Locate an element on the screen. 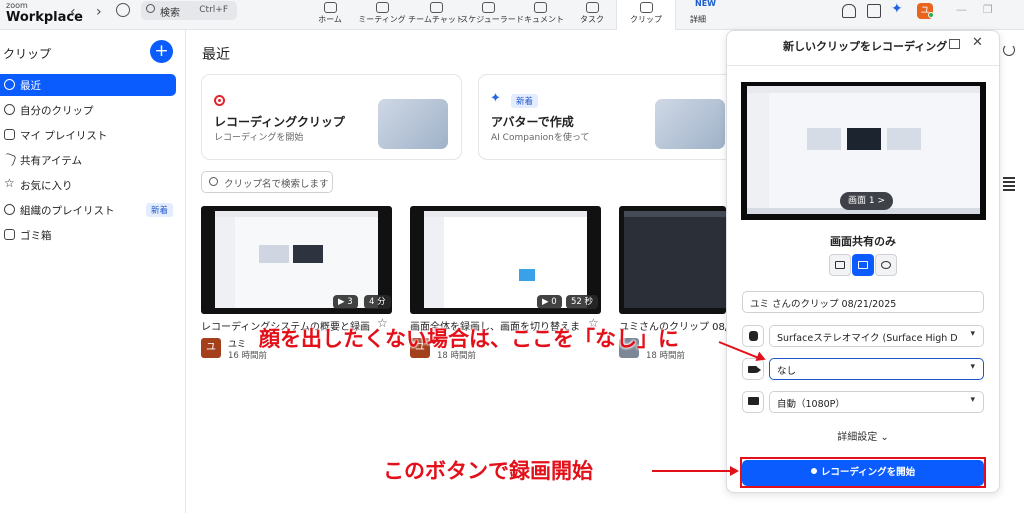  card-title: アバターで作成 is located at coordinates (532, 122).